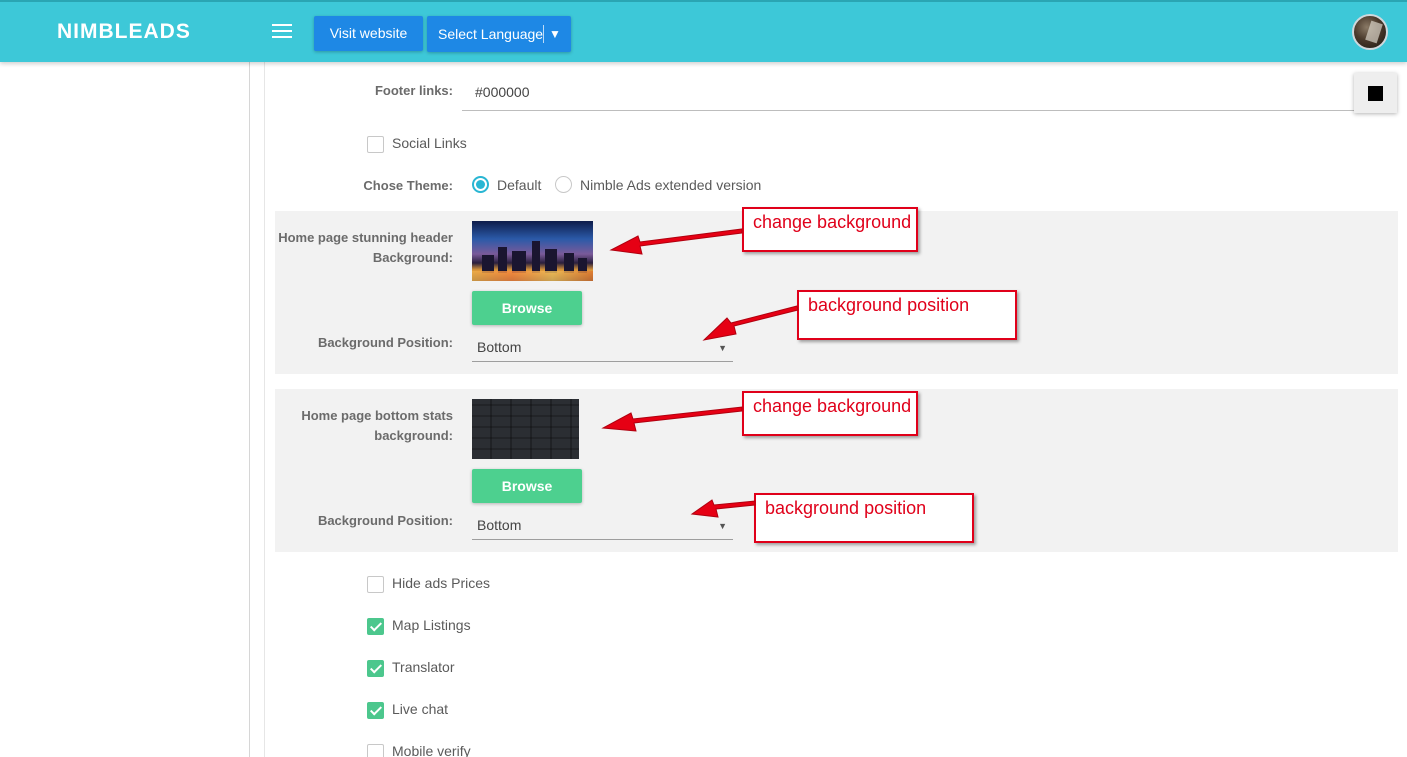  I want to click on color-swatch-icon, so click(1375, 93).